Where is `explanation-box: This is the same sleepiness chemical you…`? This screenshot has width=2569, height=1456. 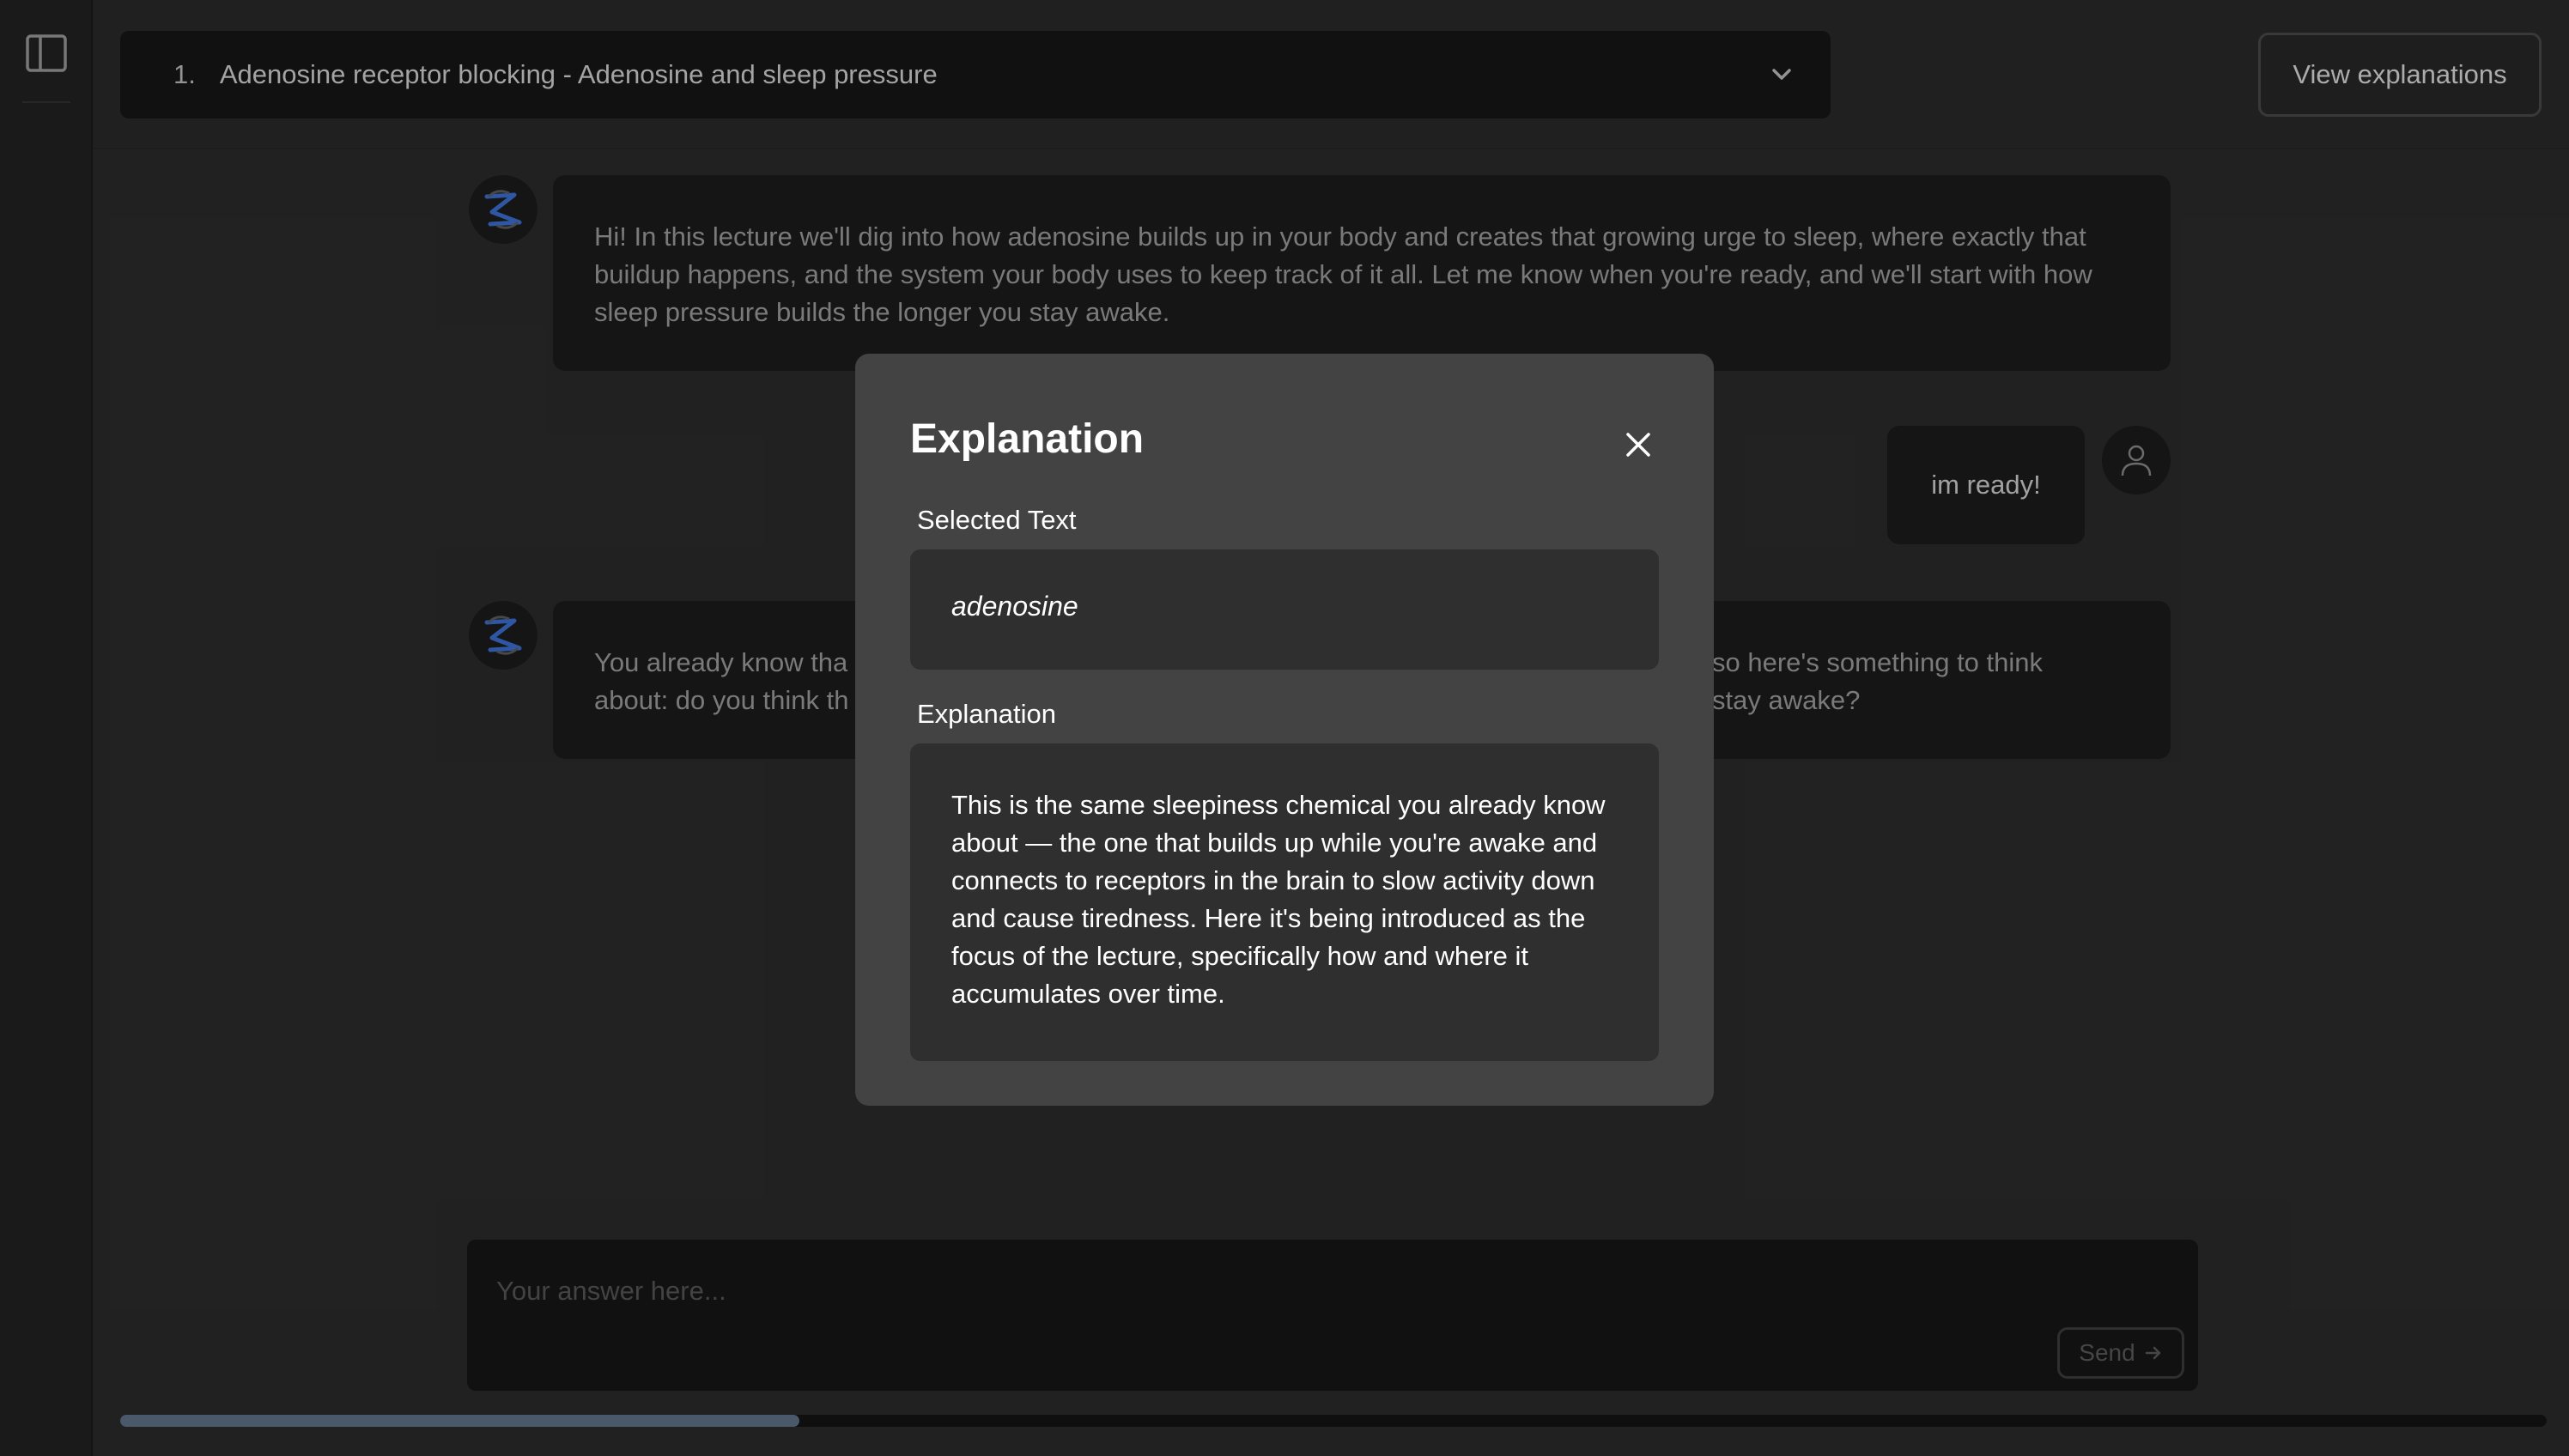
explanation-box: This is the same sleepiness chemical you… is located at coordinates (1284, 902).